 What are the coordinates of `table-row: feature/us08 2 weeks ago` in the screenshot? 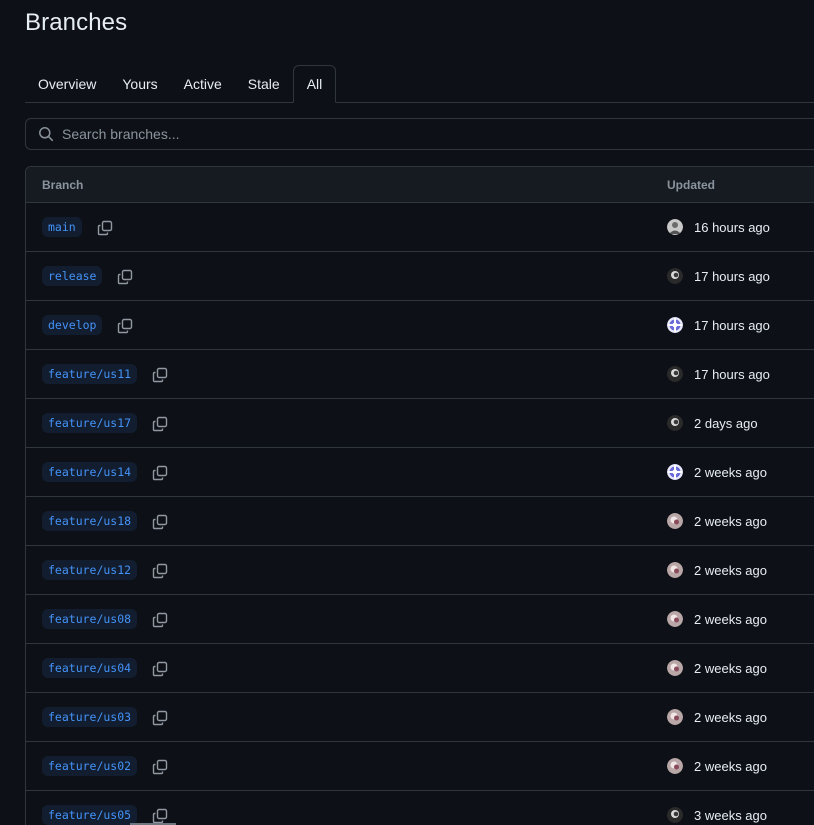 It's located at (420, 619).